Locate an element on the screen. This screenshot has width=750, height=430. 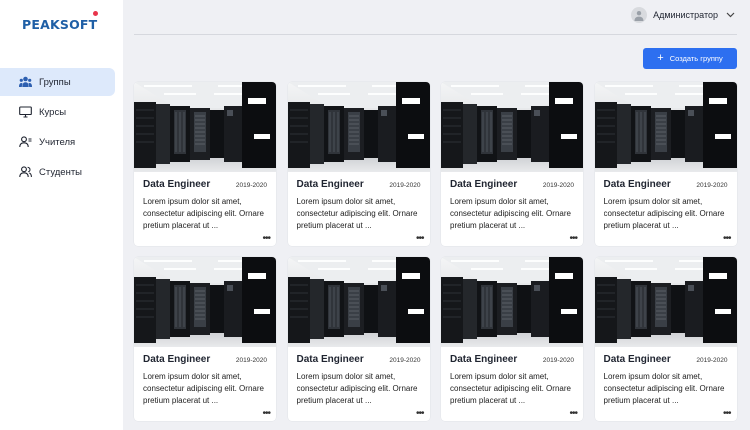
create-group-label: Создать группу is located at coordinates (696, 58).